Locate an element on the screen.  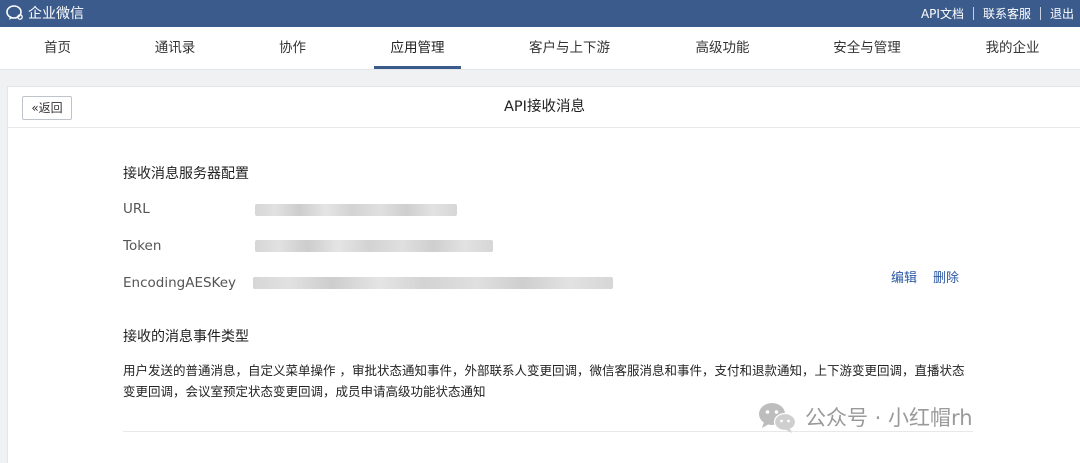
brand-logo: 企业微信 is located at coordinates (45, 13).